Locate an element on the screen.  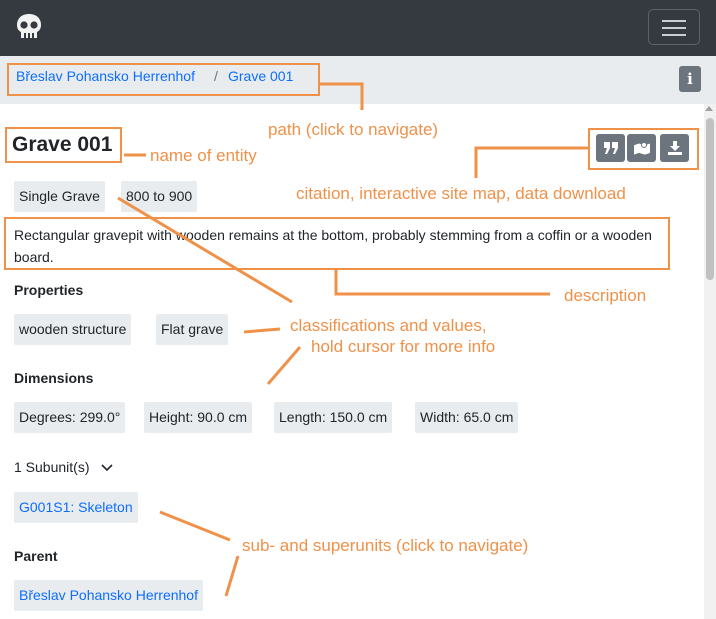
parent-link: Břeslav Pohansko Herrenhof is located at coordinates (108, 595).